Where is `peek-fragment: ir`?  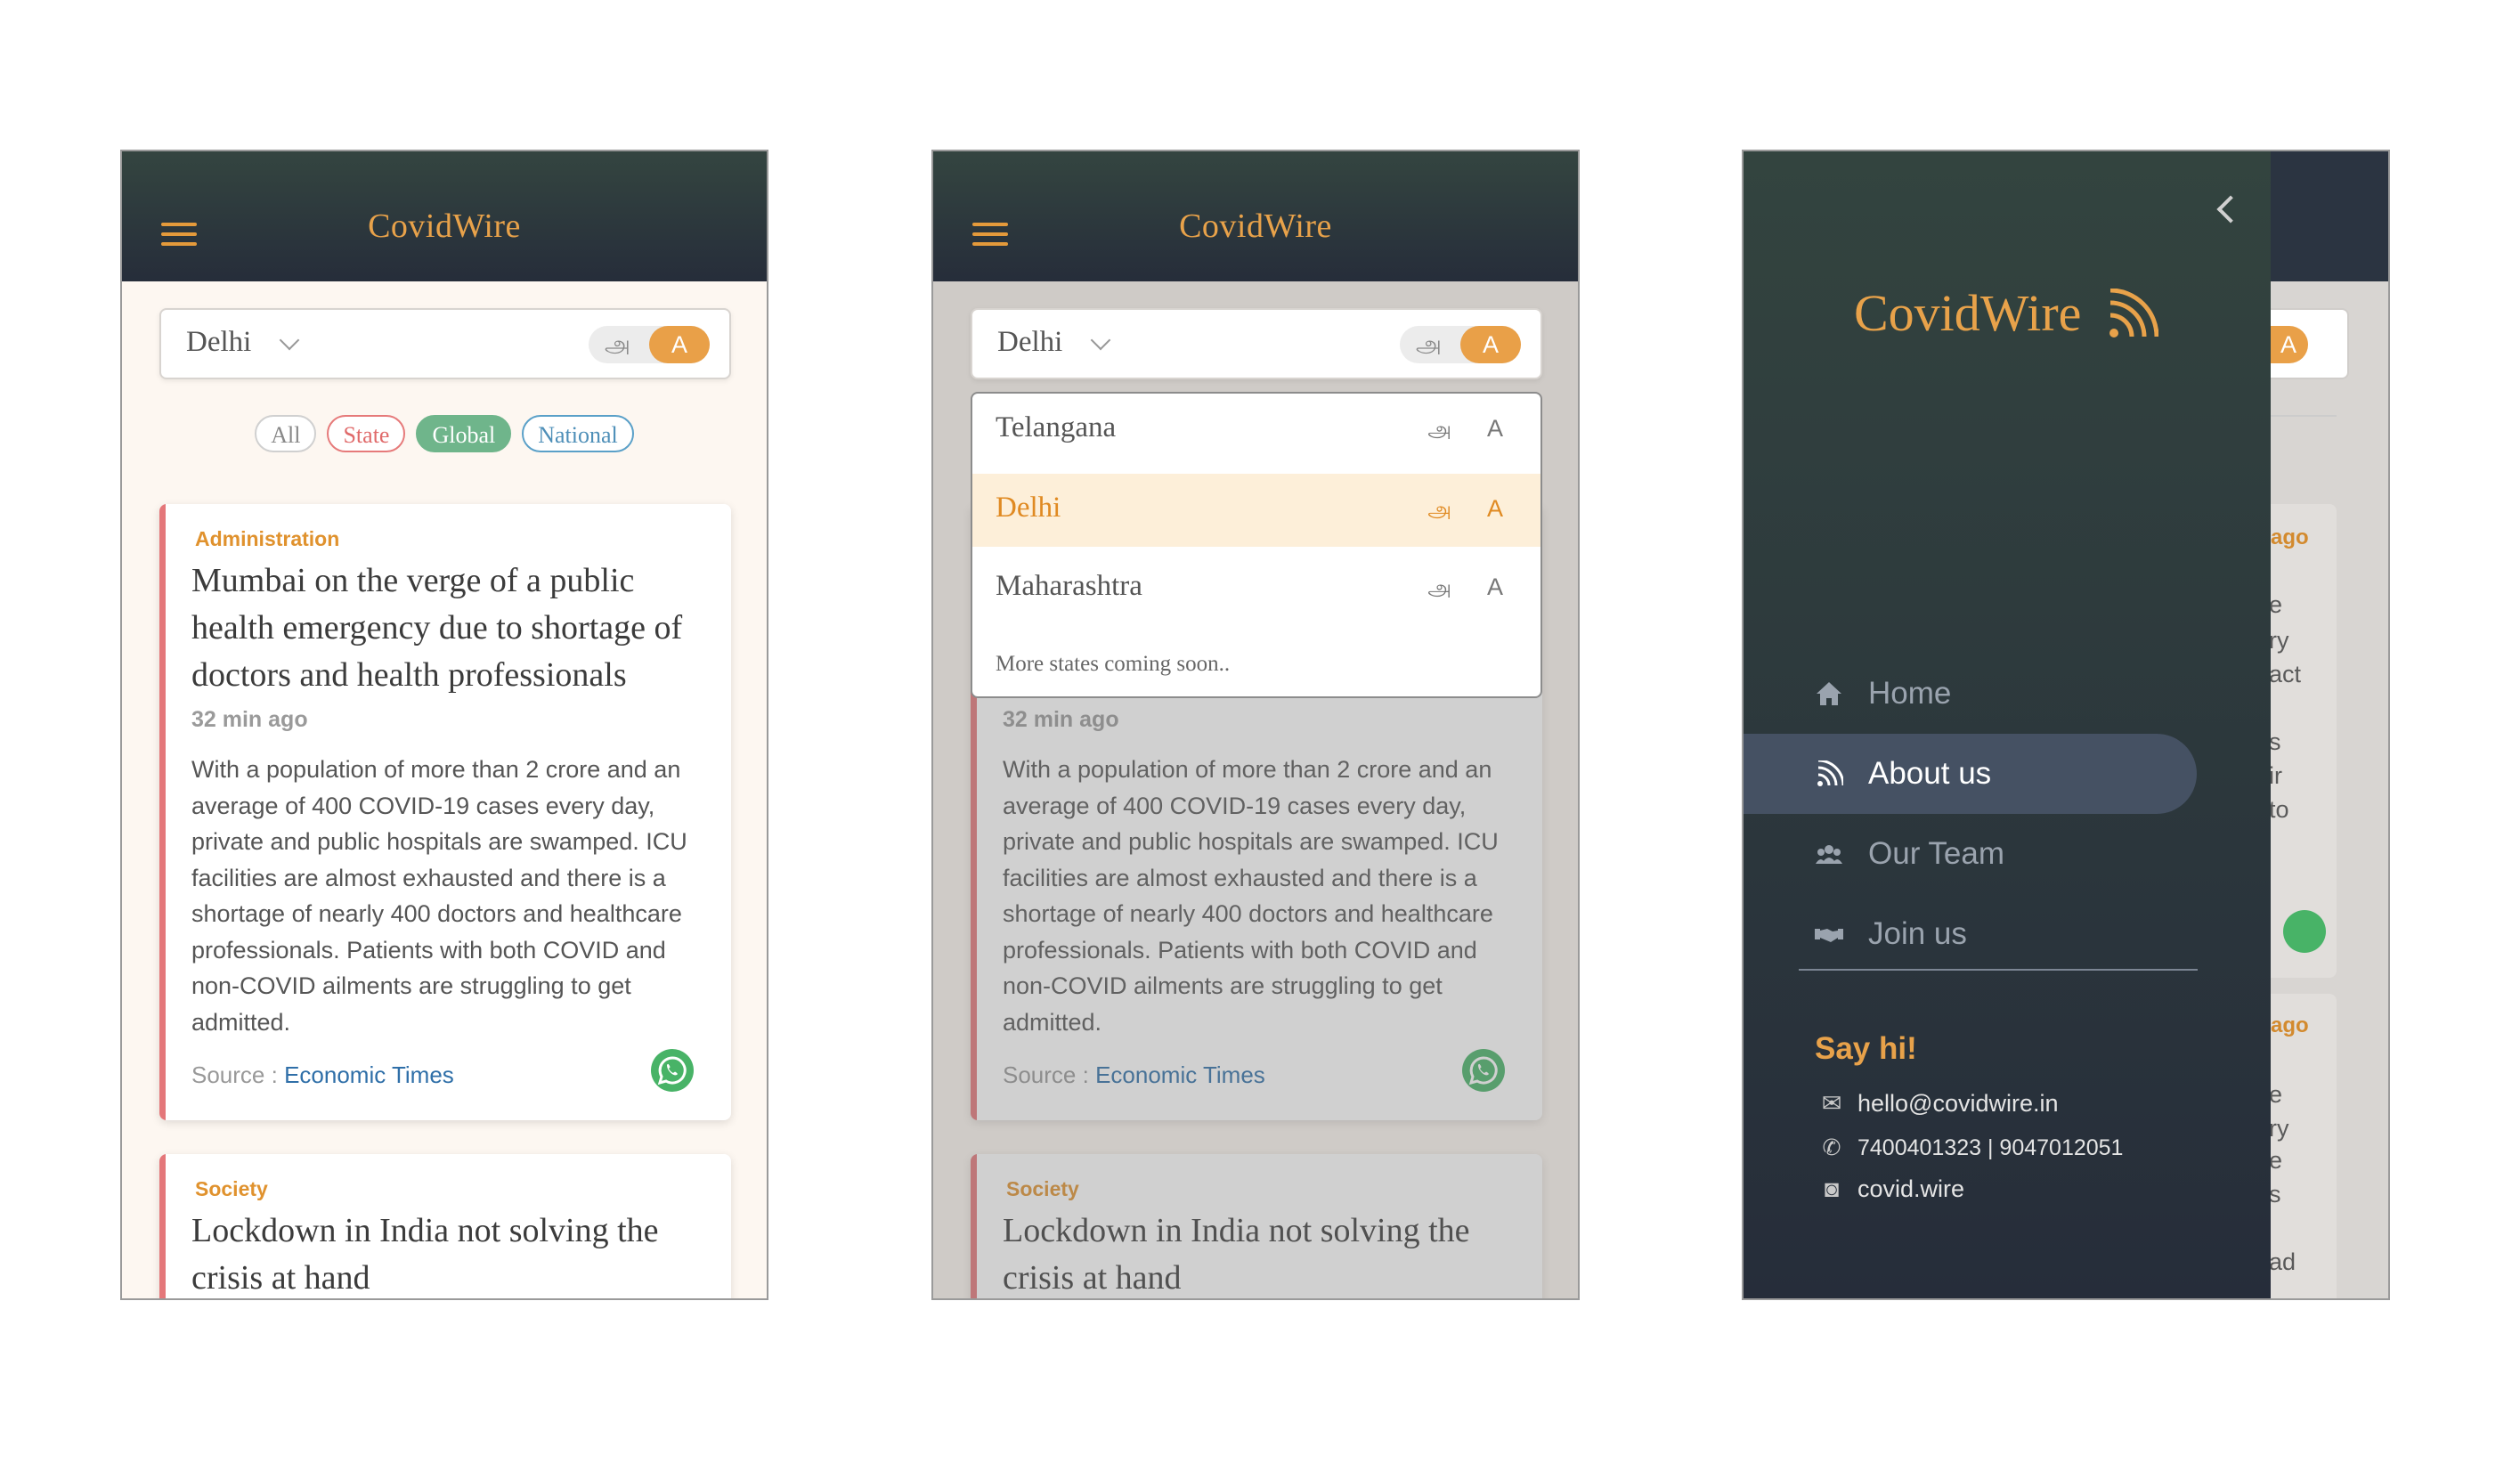 peek-fragment: ir is located at coordinates (2275, 775).